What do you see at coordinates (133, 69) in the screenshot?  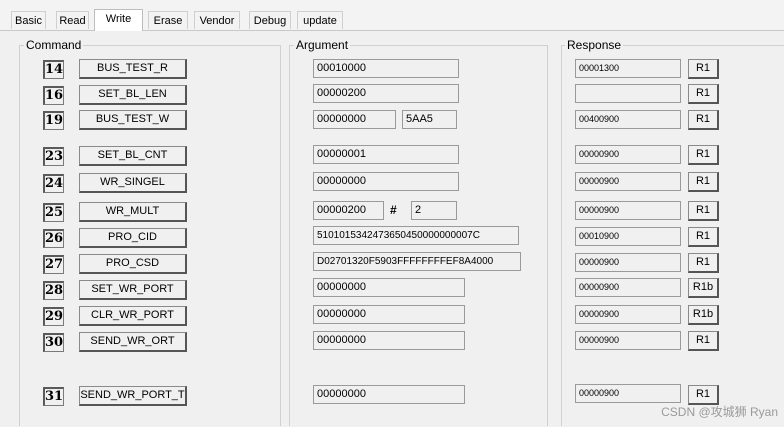 I see `bus-test-r-button: BUS_TEST_R` at bounding box center [133, 69].